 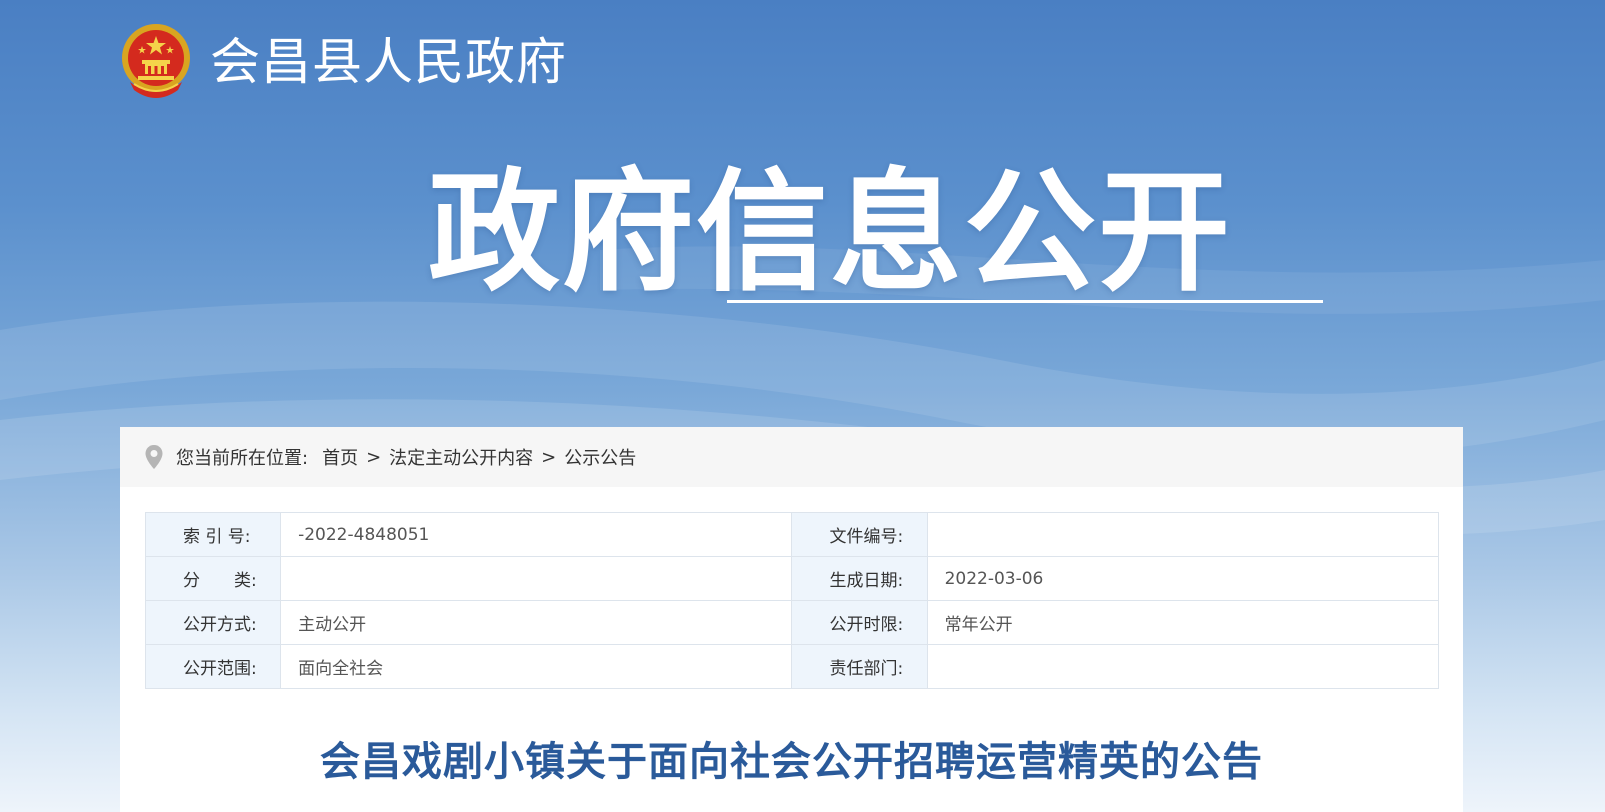 I want to click on banner-title: 政府信息公开, so click(x=830, y=233).